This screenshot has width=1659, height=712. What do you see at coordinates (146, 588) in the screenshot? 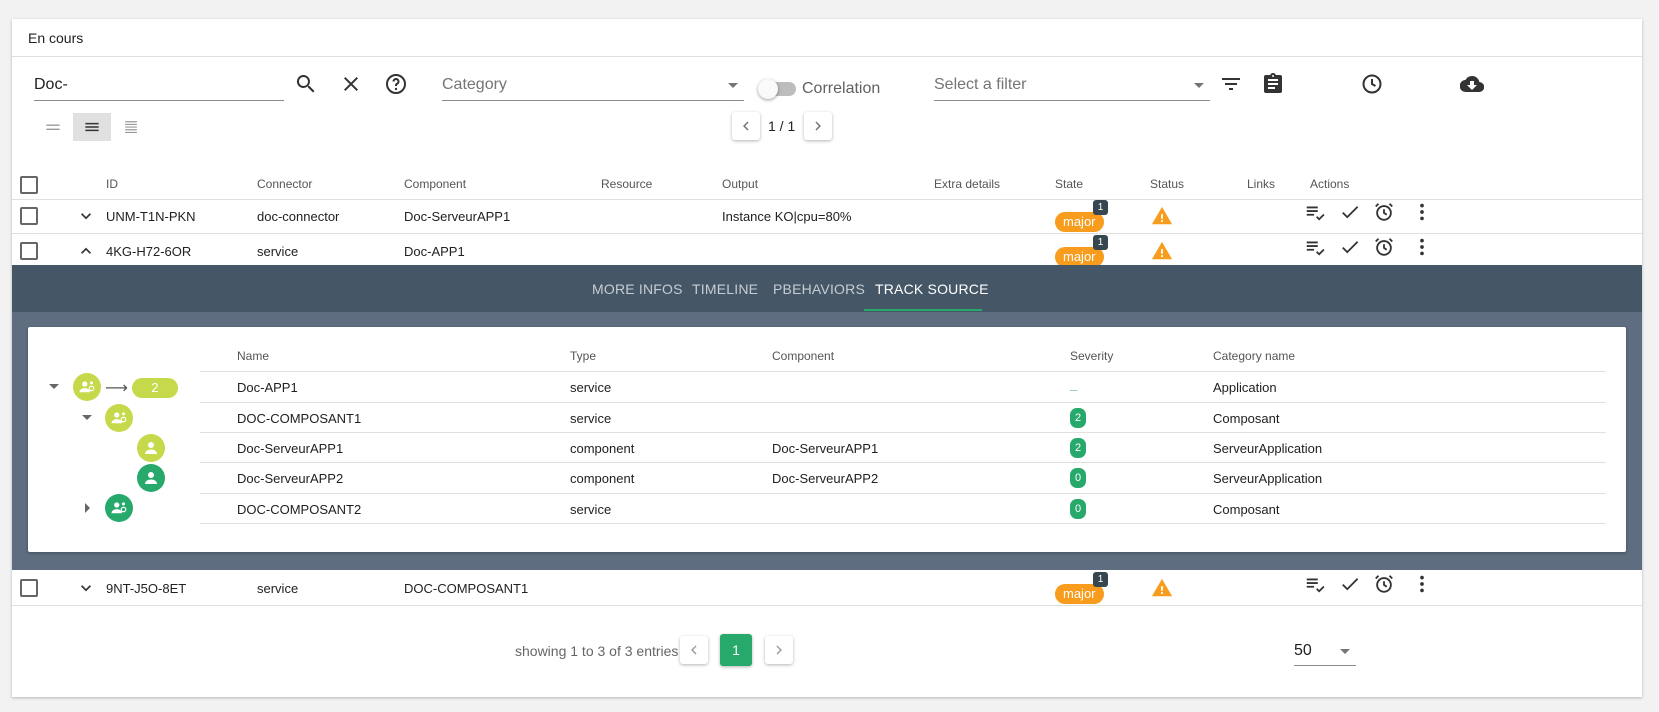
I see `row-id: 9NT-J5O-8ET` at bounding box center [146, 588].